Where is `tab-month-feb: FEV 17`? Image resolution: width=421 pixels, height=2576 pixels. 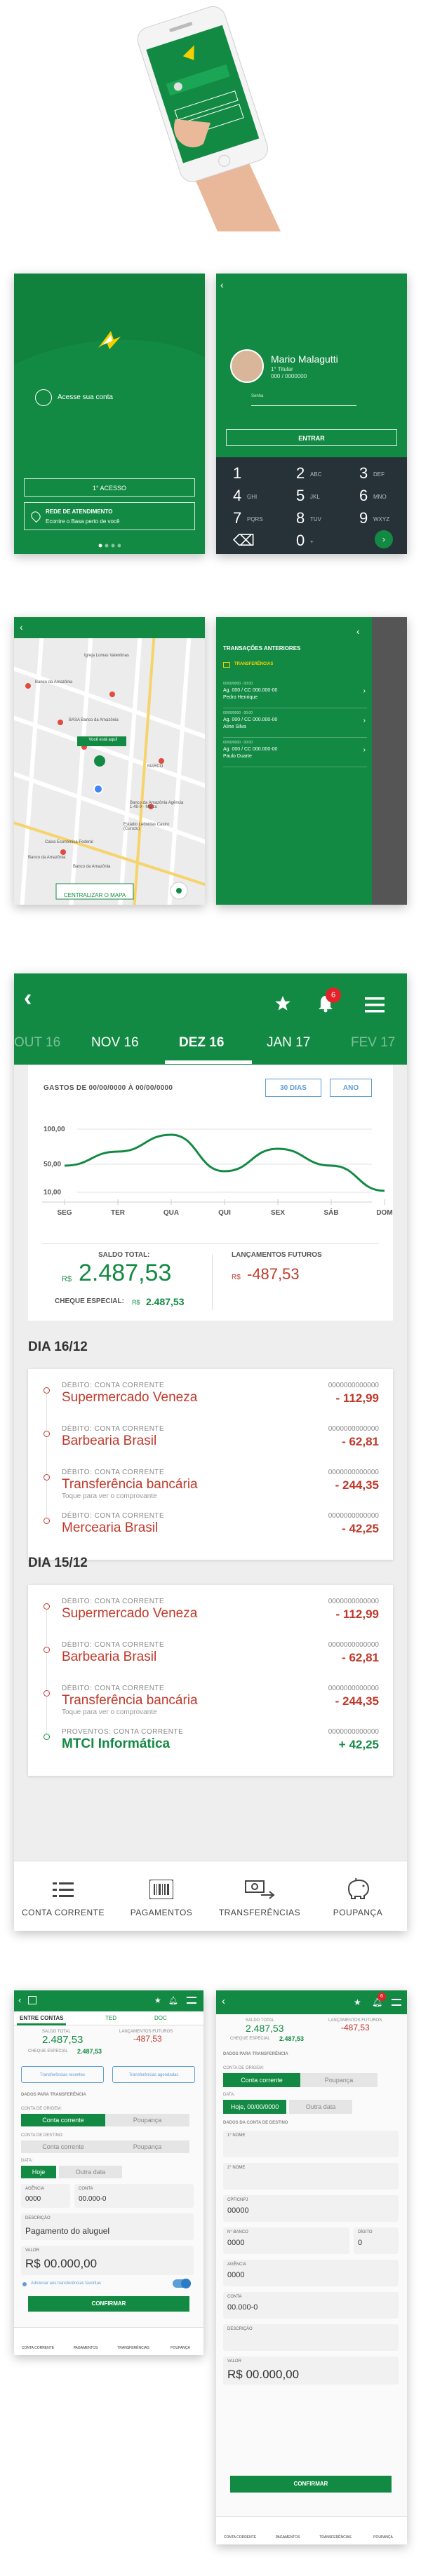 tab-month-feb: FEV 17 is located at coordinates (373, 1043).